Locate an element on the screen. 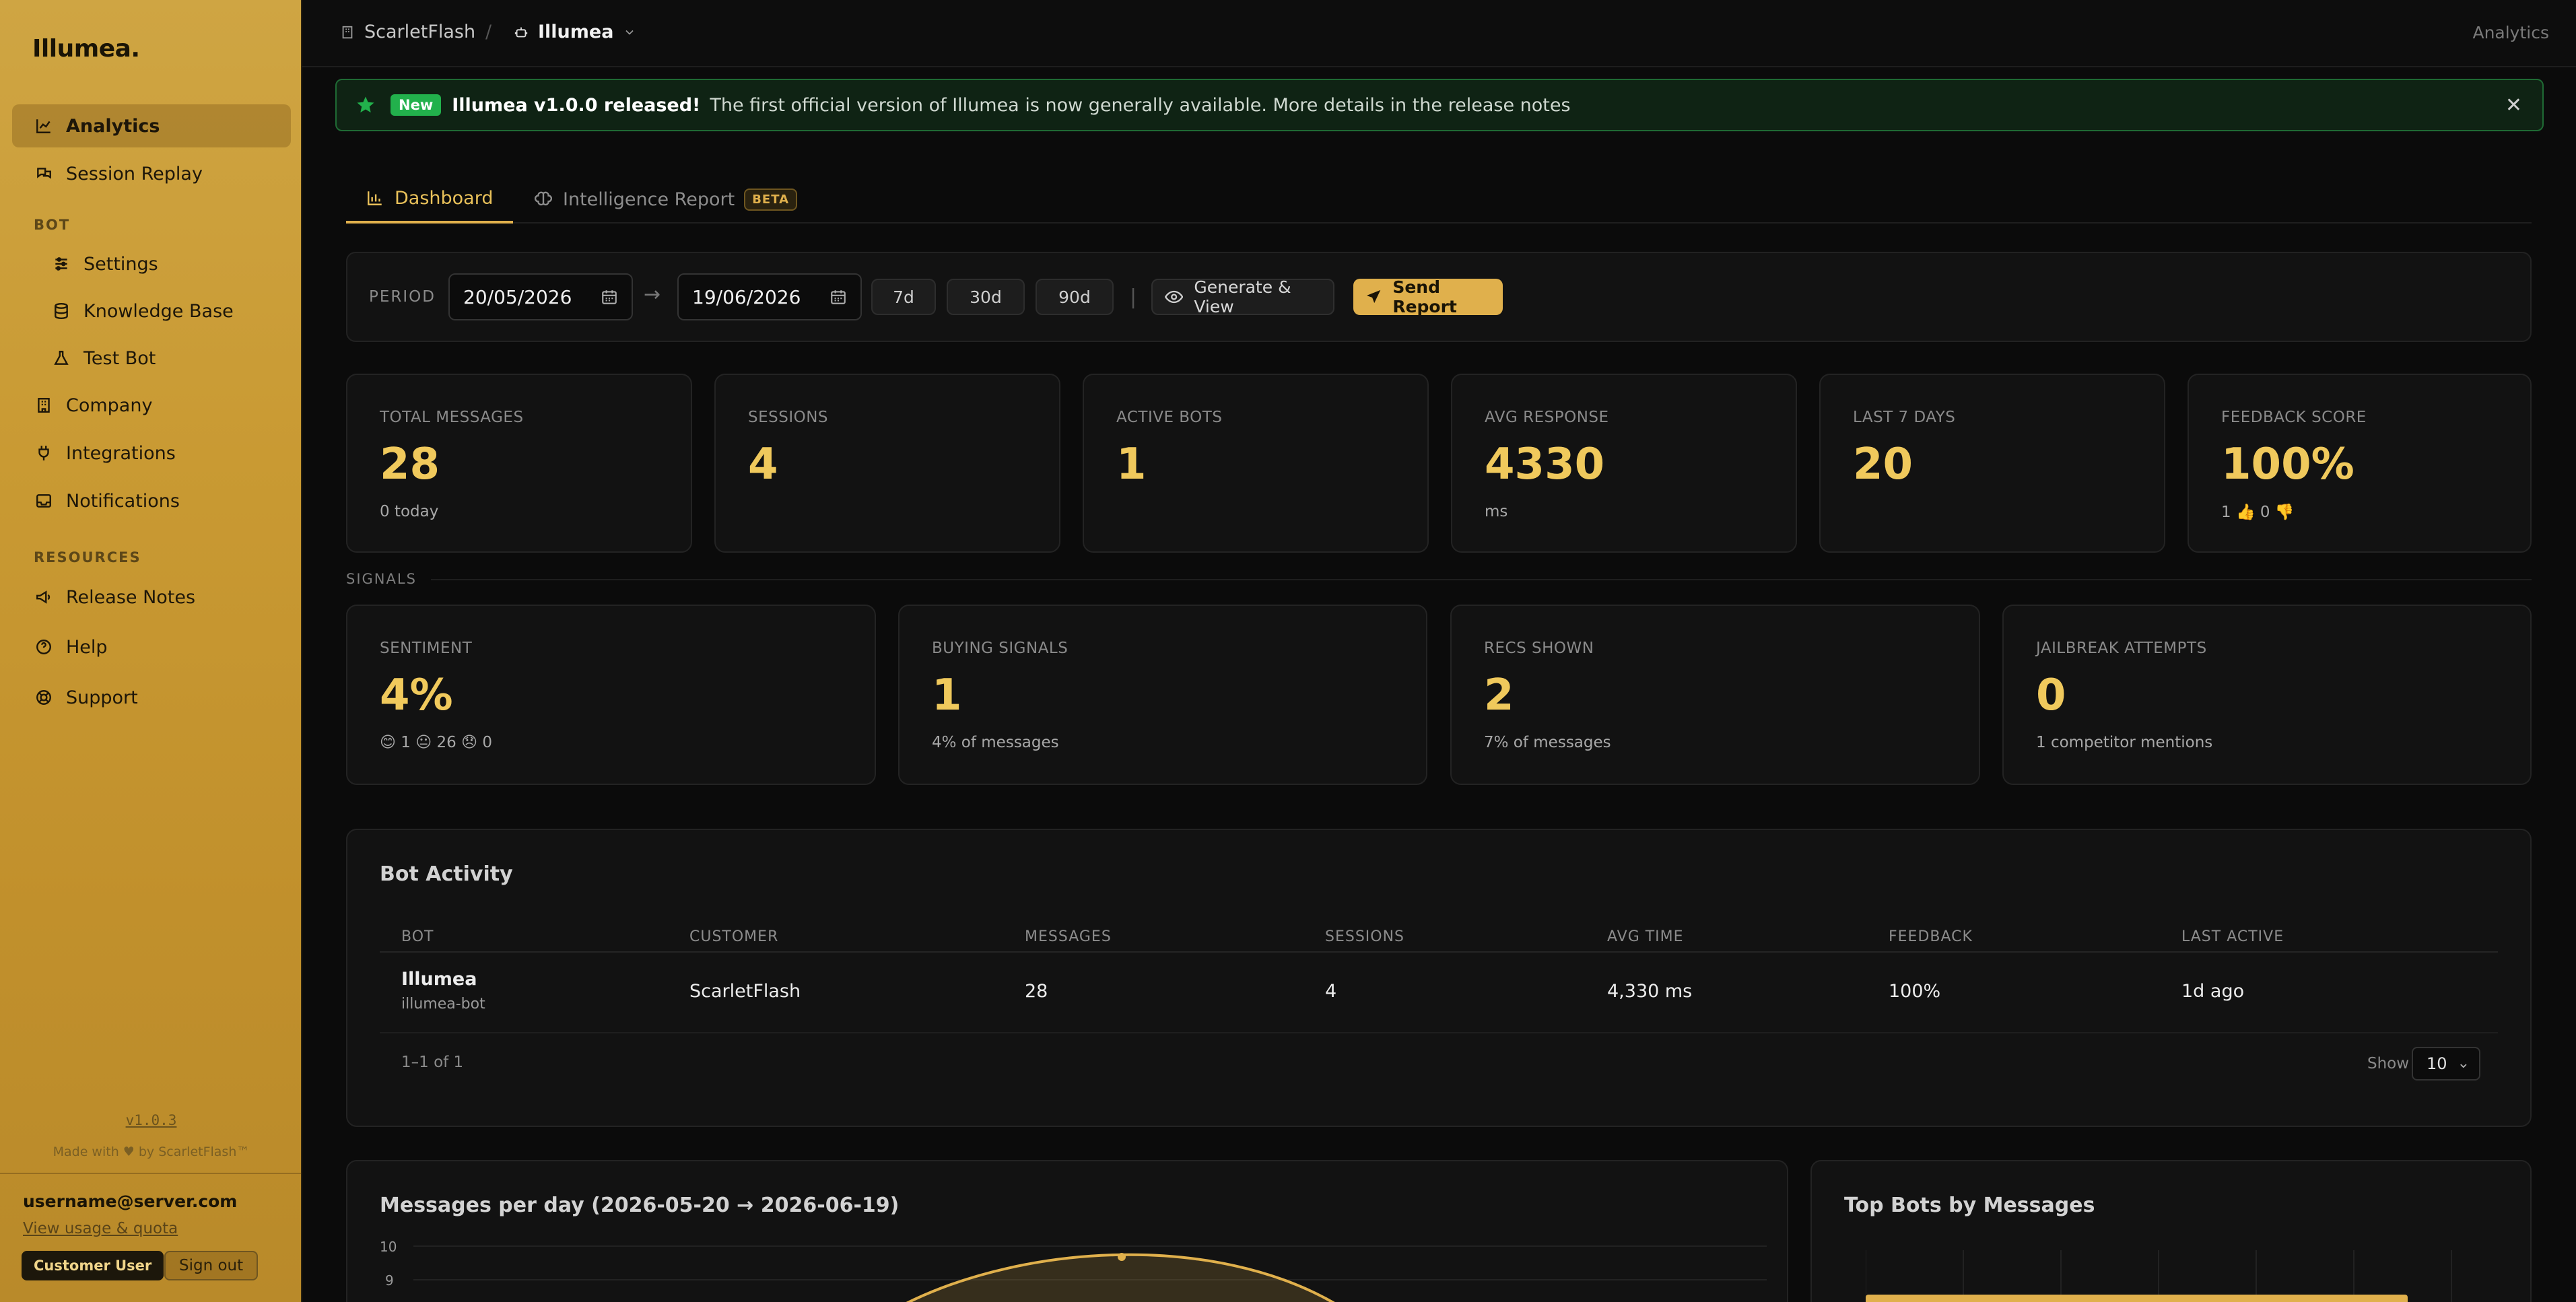 The image size is (2576, 1302). stat-card-sessions: SESSIONS 4 is located at coordinates (887, 463).